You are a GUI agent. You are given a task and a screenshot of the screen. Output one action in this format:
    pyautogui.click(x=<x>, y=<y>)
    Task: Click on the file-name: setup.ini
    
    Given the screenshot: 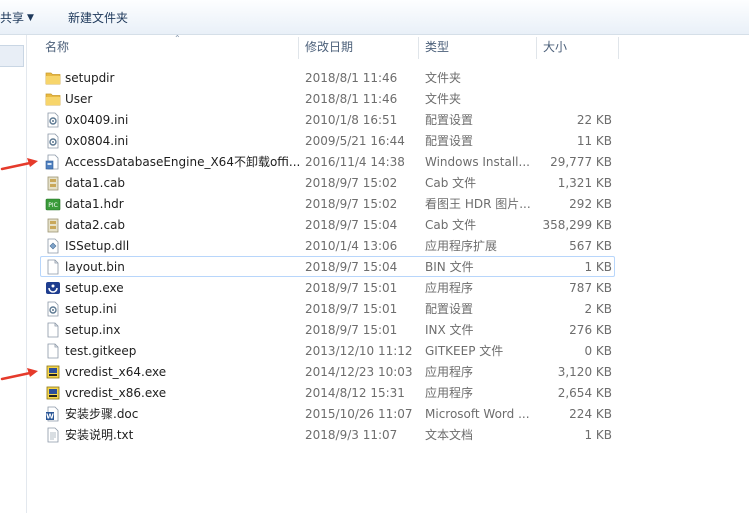 What is the action you would take?
    pyautogui.click(x=91, y=309)
    